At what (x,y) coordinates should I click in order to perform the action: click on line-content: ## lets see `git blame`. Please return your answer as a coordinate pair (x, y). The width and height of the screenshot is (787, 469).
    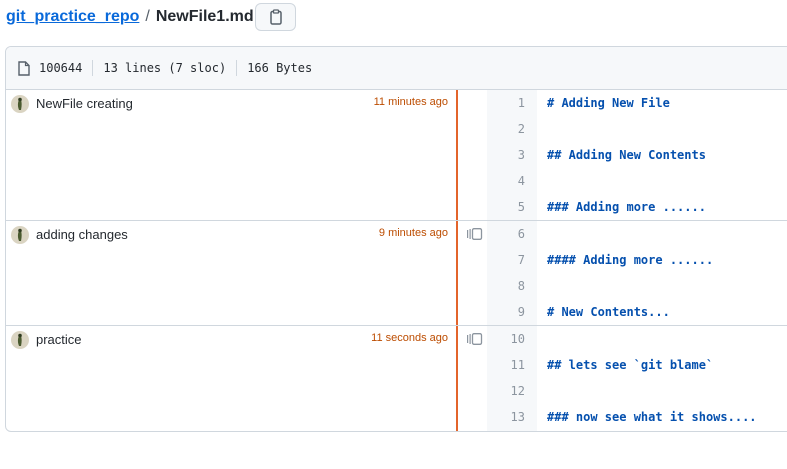
    Looking at the image, I should click on (630, 365).